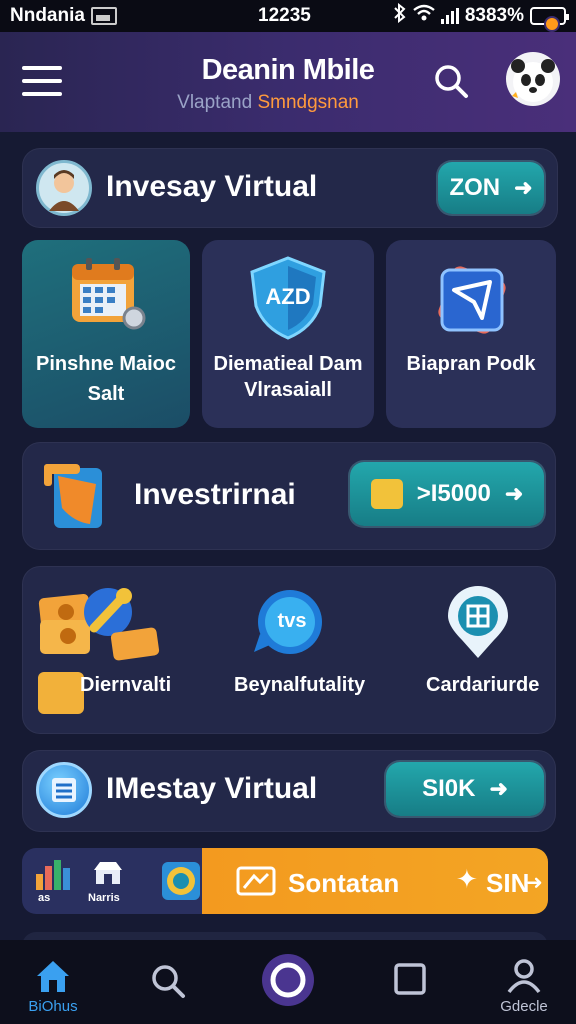  What do you see at coordinates (308, 102) in the screenshot?
I see `subtitle-part-b: Smndgsnan` at bounding box center [308, 102].